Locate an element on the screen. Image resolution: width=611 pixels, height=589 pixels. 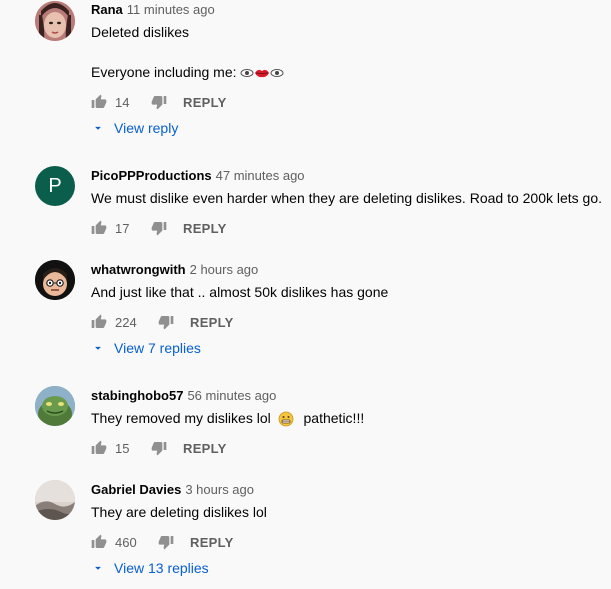
comment-time: 2 hours ago is located at coordinates (224, 269).